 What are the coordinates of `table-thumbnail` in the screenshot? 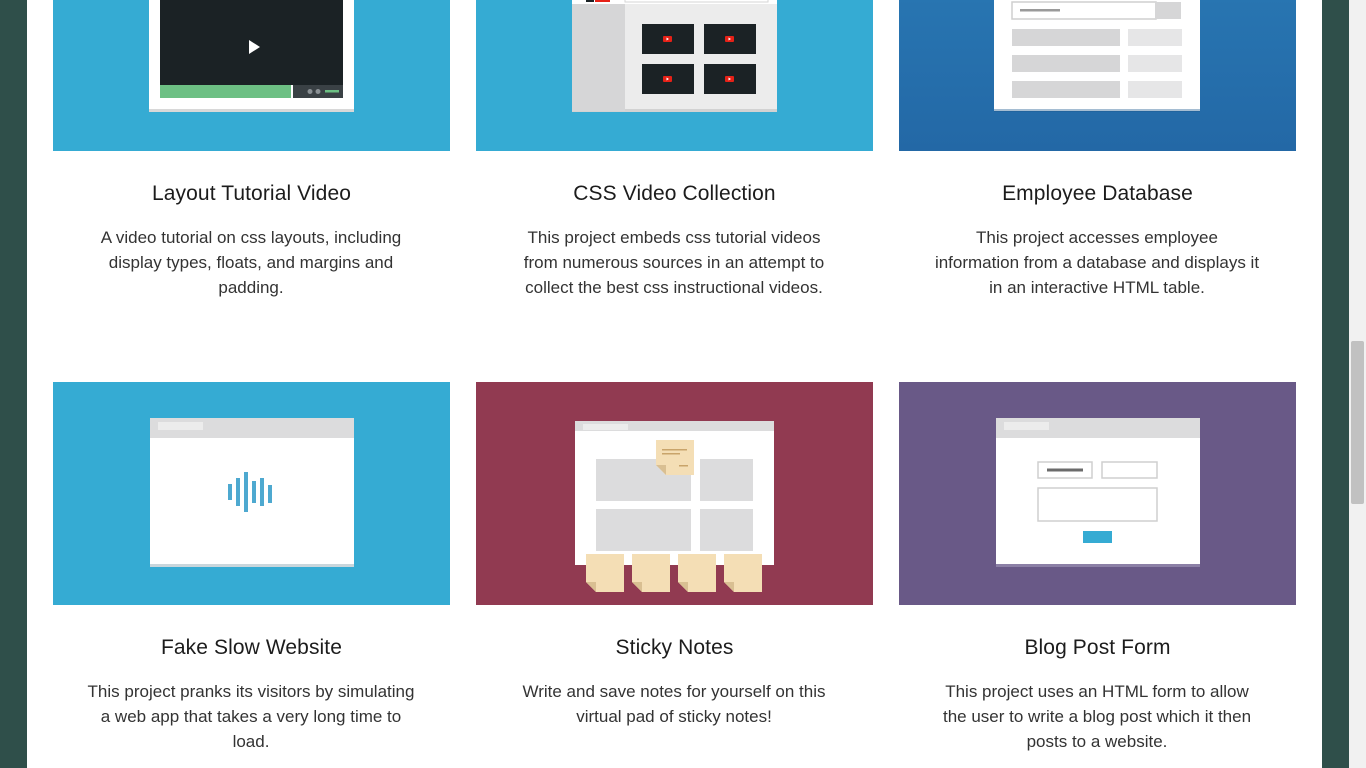 It's located at (1097, 75).